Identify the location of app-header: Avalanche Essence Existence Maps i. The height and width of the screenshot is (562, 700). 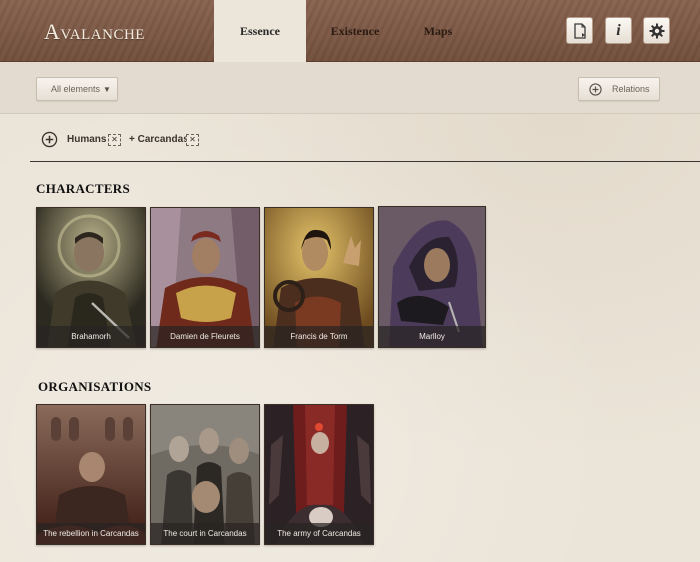
(350, 31).